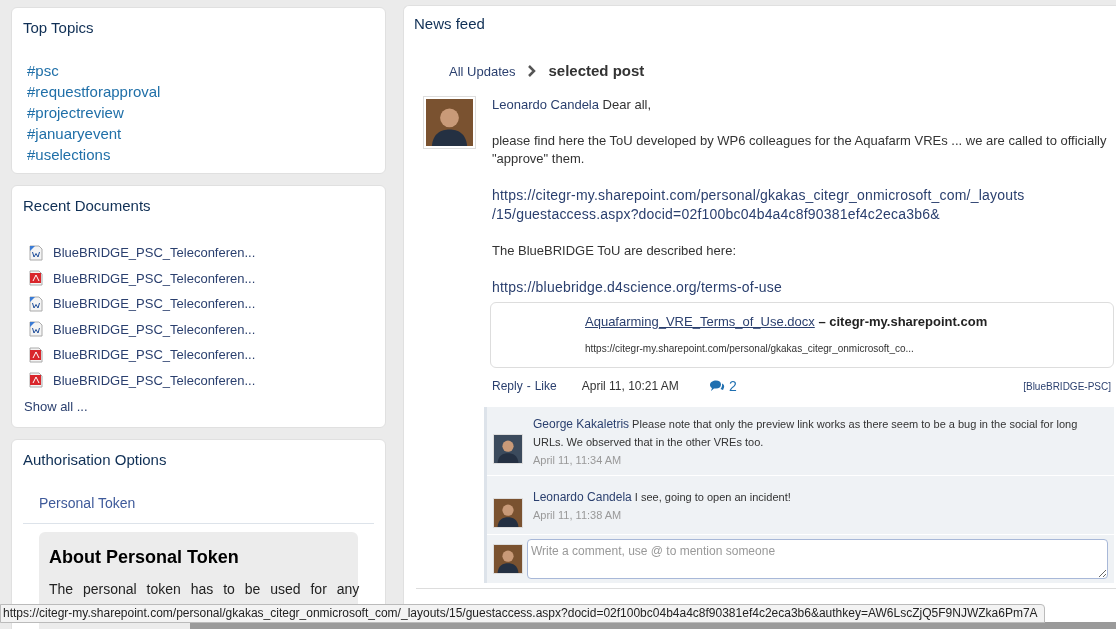 This screenshot has width=1116, height=629. Describe the element at coordinates (507, 386) in the screenshot. I see `reply-link: Reply` at that location.